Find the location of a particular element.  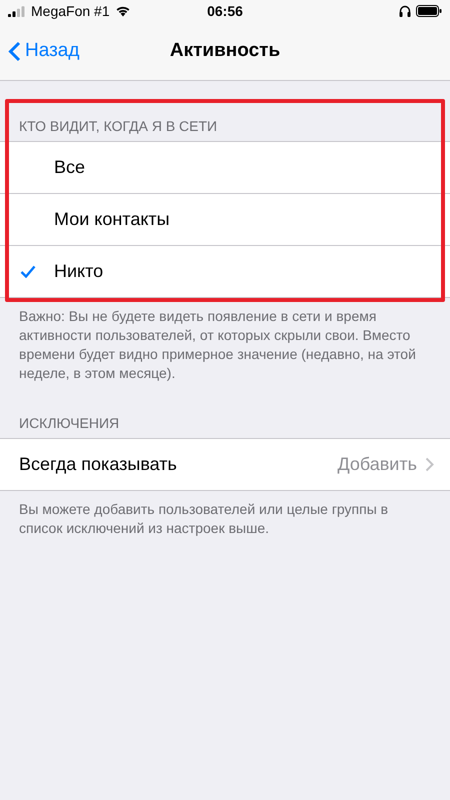

screen-title: Активность is located at coordinates (225, 51).